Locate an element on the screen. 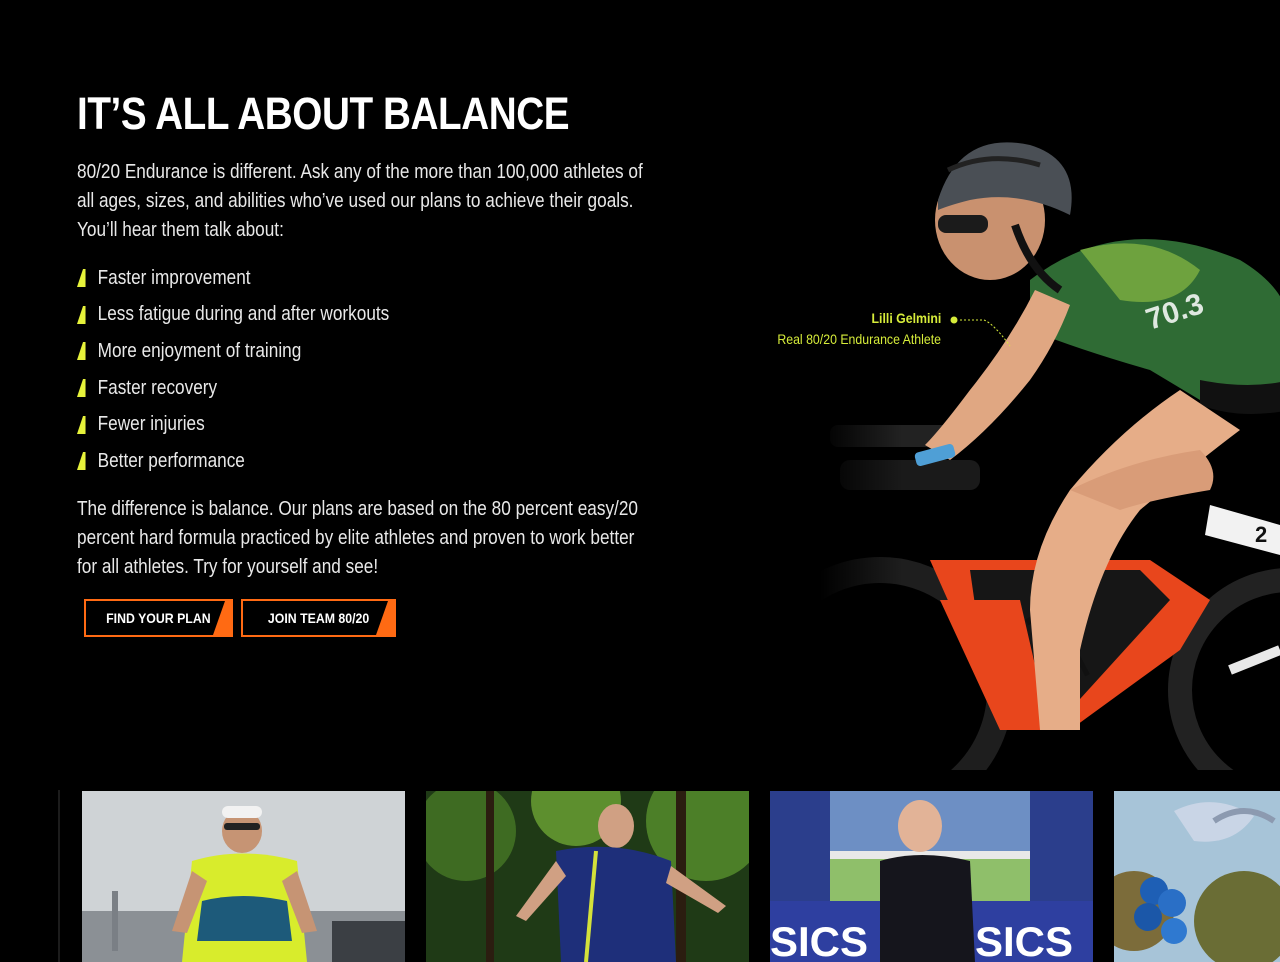  join-team-label: JOIN TEAM 80/20 is located at coordinates (318, 618).